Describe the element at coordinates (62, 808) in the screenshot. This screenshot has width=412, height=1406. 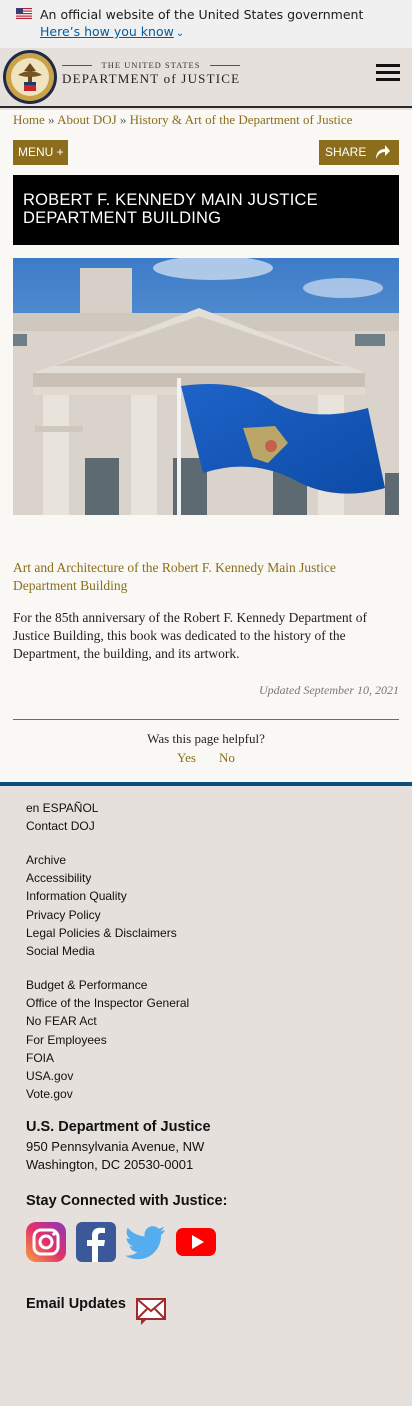
I see `footer-link-espanol: en ESPAÑOL` at that location.